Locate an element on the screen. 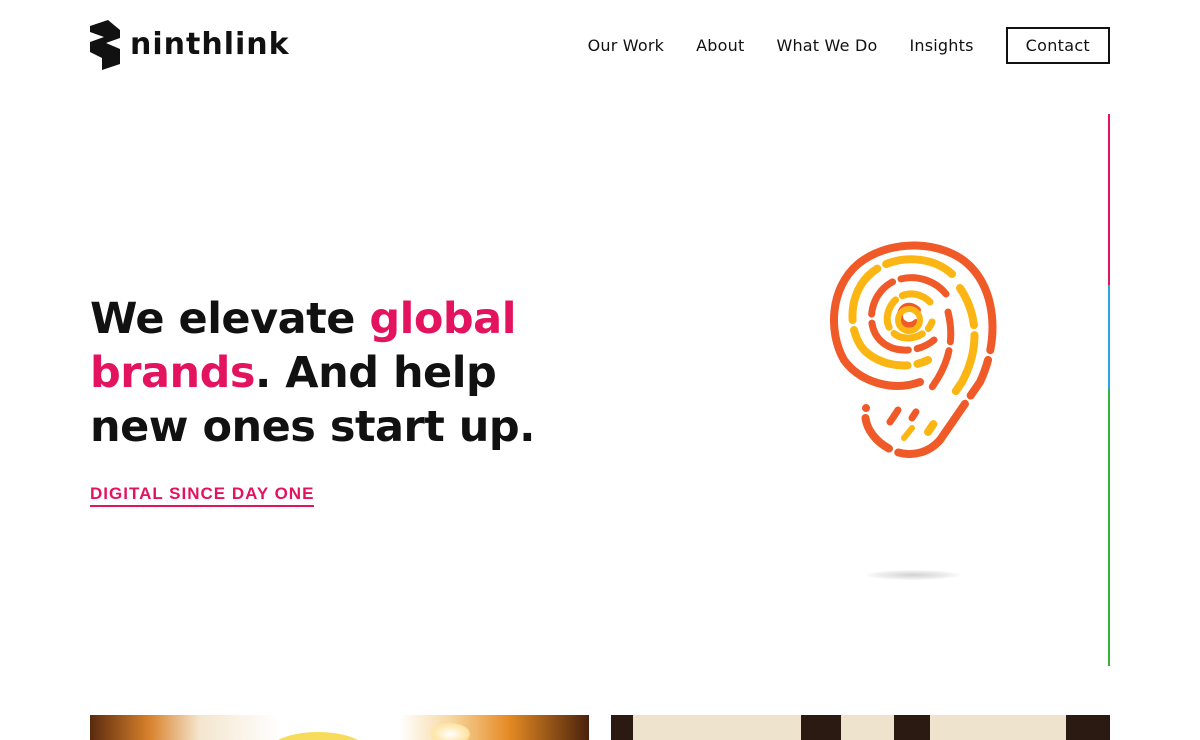 The width and height of the screenshot is (1200, 740). logo-link: ninthlink is located at coordinates (190, 45).